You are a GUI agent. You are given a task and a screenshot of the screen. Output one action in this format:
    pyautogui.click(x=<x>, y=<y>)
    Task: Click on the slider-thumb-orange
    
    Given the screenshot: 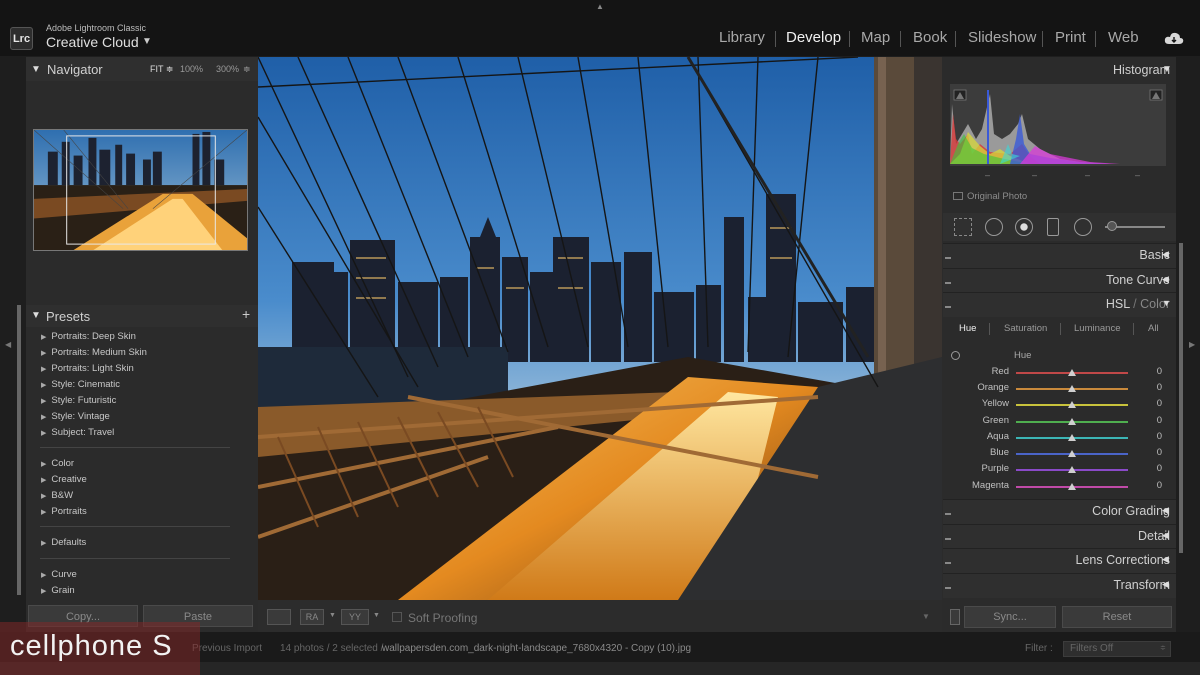 What is the action you would take?
    pyautogui.click(x=1072, y=388)
    